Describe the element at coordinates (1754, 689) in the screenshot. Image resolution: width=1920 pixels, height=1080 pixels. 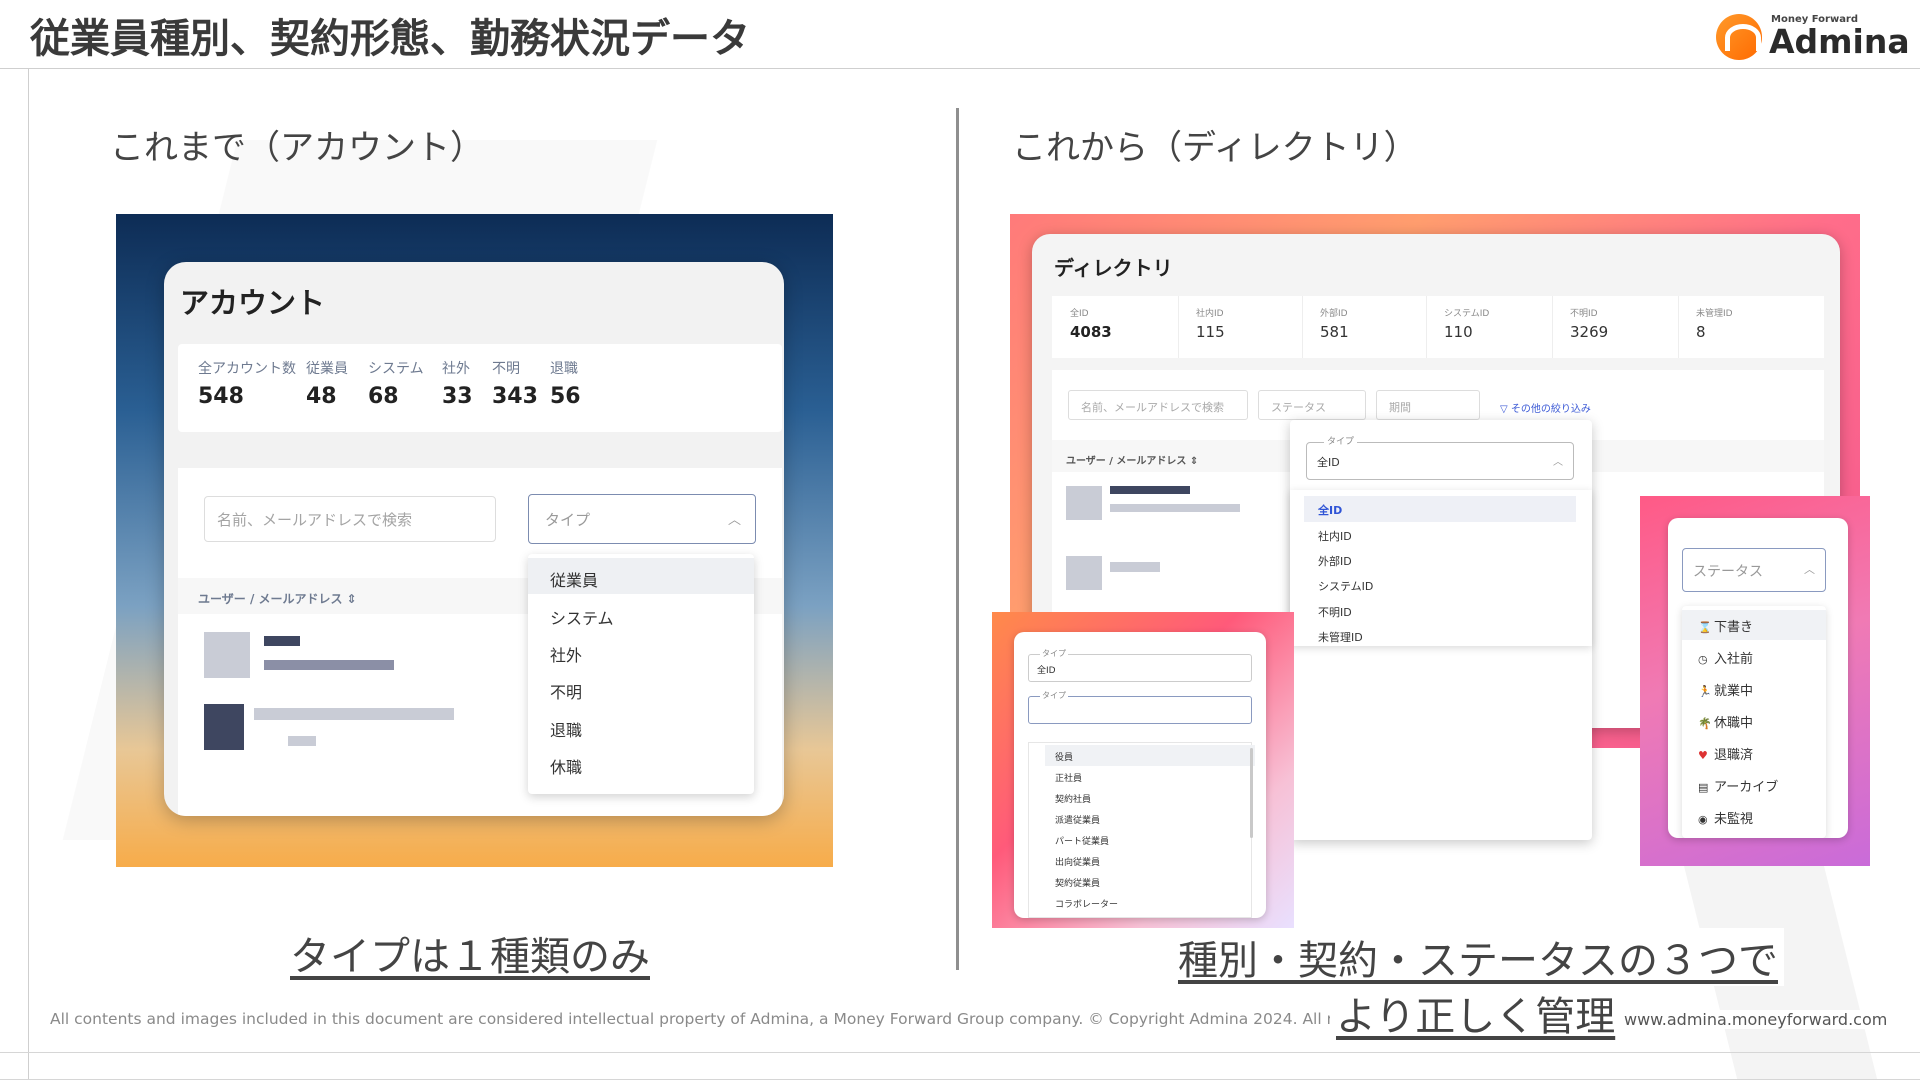
I see `status-option: 🏃 就業中` at that location.